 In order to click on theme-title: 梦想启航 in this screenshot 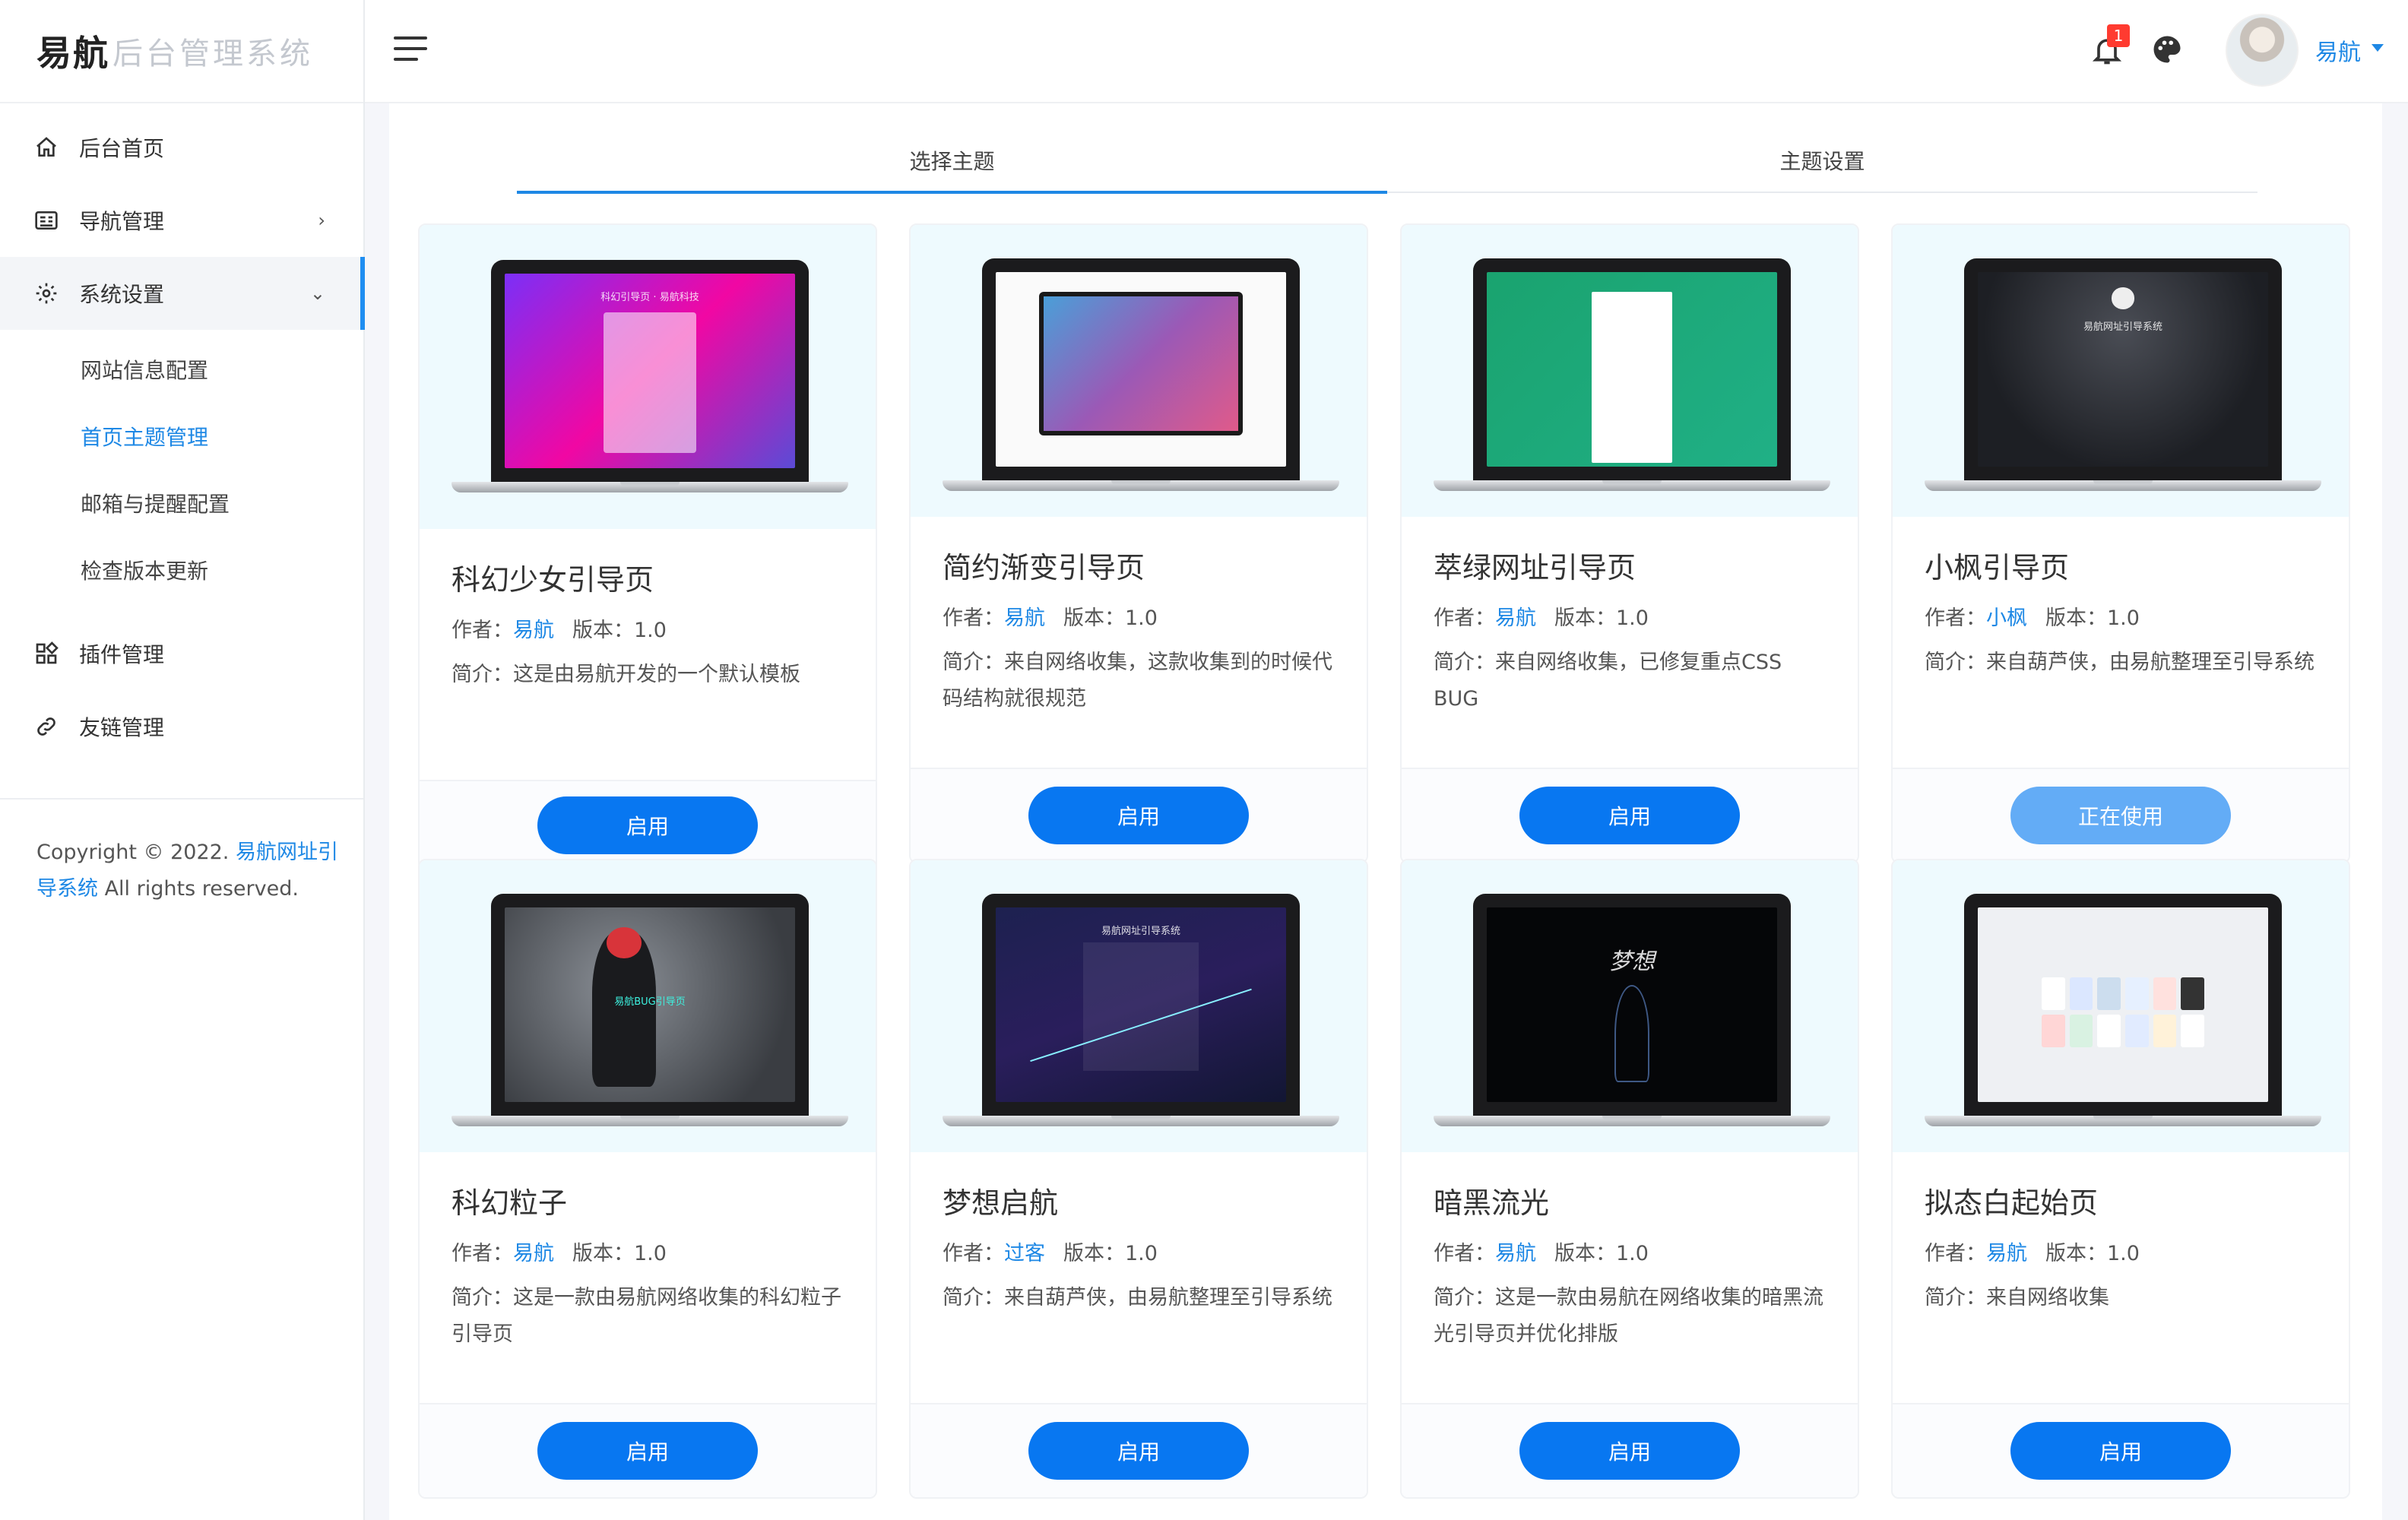, I will do `click(1001, 1203)`.